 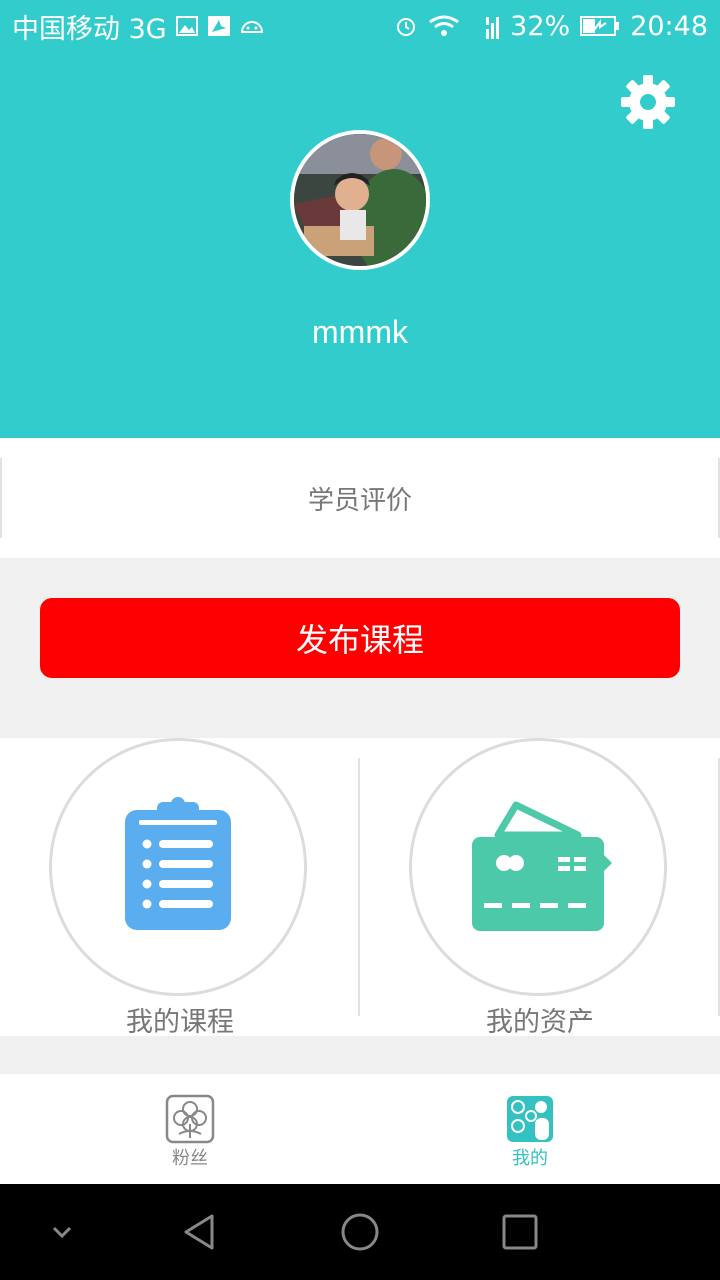 I want to click on alarm-icon, so click(x=406, y=26).